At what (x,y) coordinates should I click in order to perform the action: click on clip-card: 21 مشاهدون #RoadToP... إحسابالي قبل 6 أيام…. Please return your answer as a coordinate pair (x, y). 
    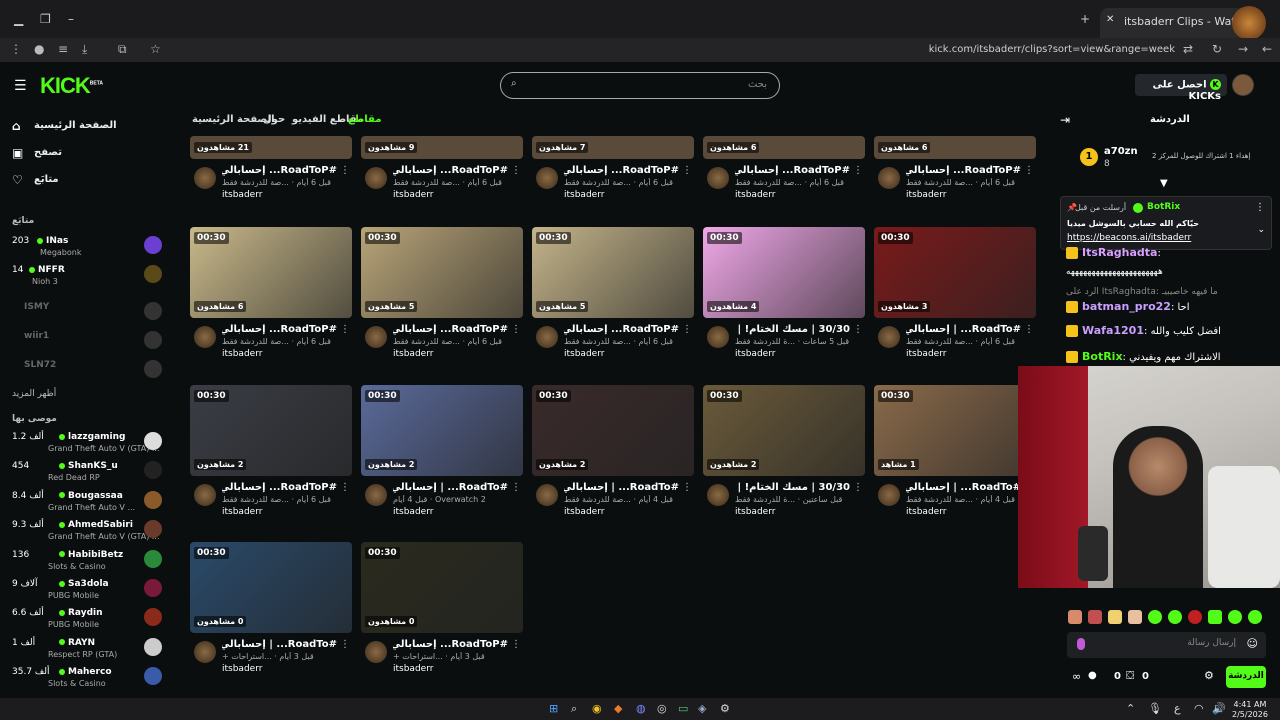
    Looking at the image, I should click on (271, 138).